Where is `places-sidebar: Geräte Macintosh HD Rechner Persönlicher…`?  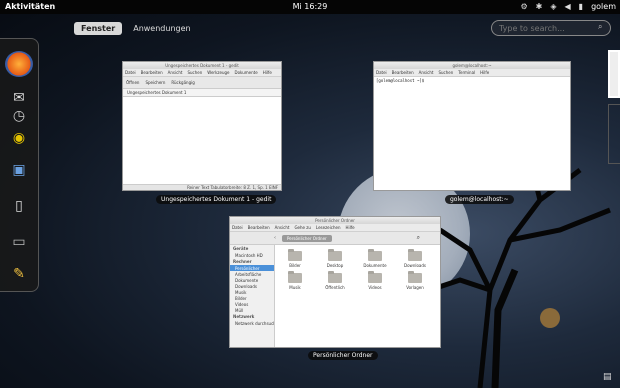 places-sidebar: Geräte Macintosh HD Rechner Persönlicher… is located at coordinates (252, 296).